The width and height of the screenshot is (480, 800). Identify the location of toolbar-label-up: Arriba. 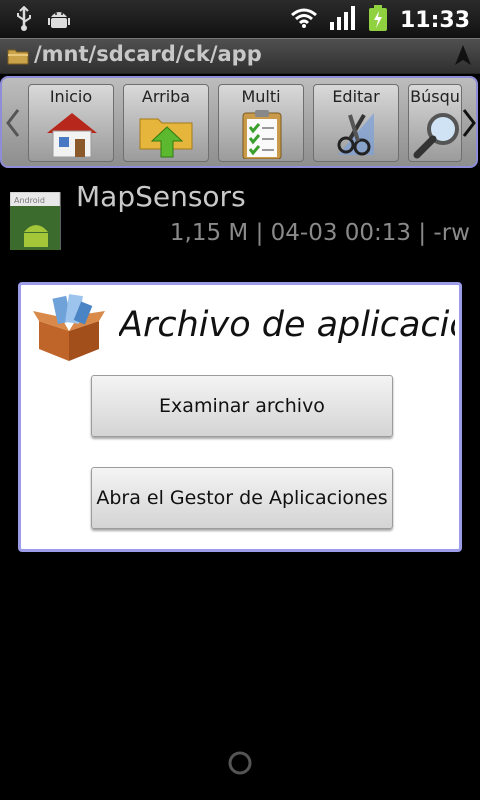
(166, 96).